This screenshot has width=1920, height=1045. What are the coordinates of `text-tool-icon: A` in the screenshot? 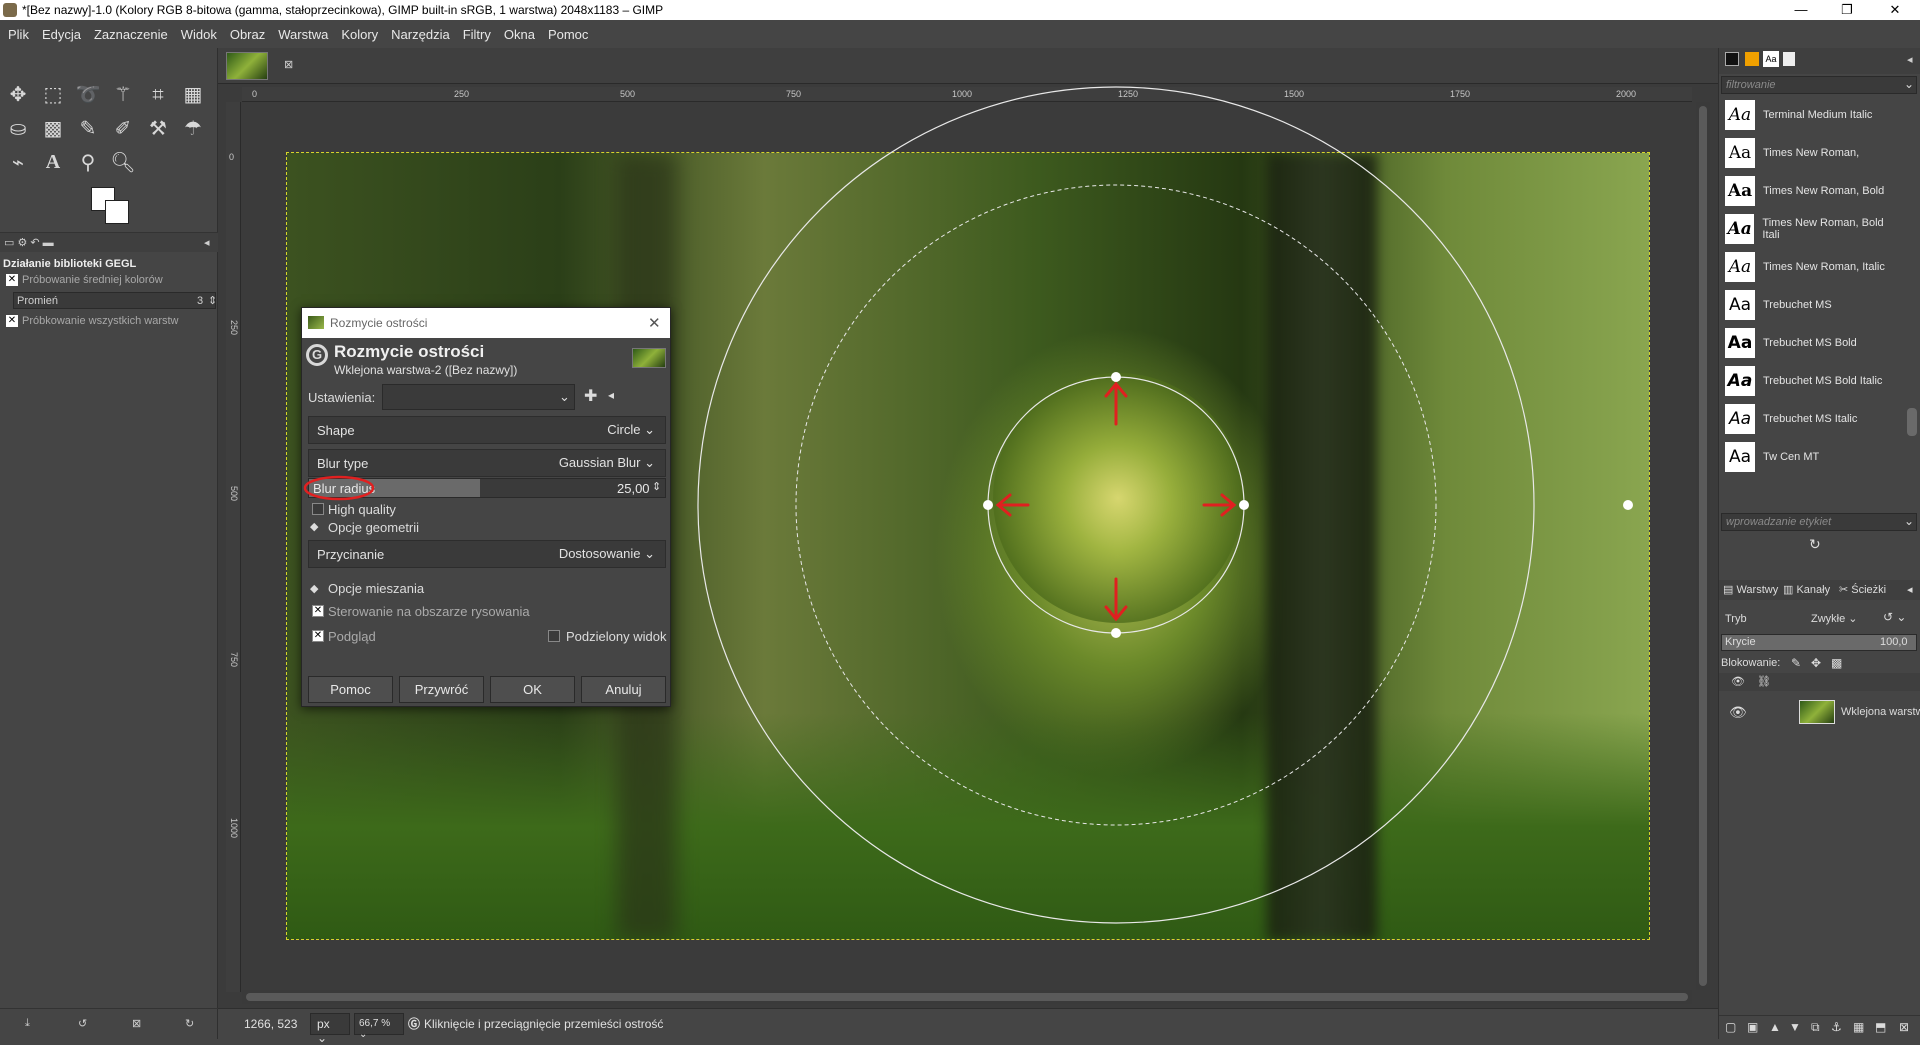 It's located at (53, 162).